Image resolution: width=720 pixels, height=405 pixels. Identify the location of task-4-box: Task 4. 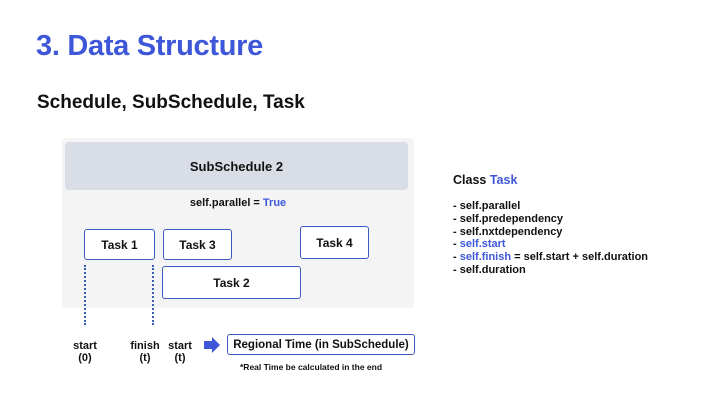
(334, 242).